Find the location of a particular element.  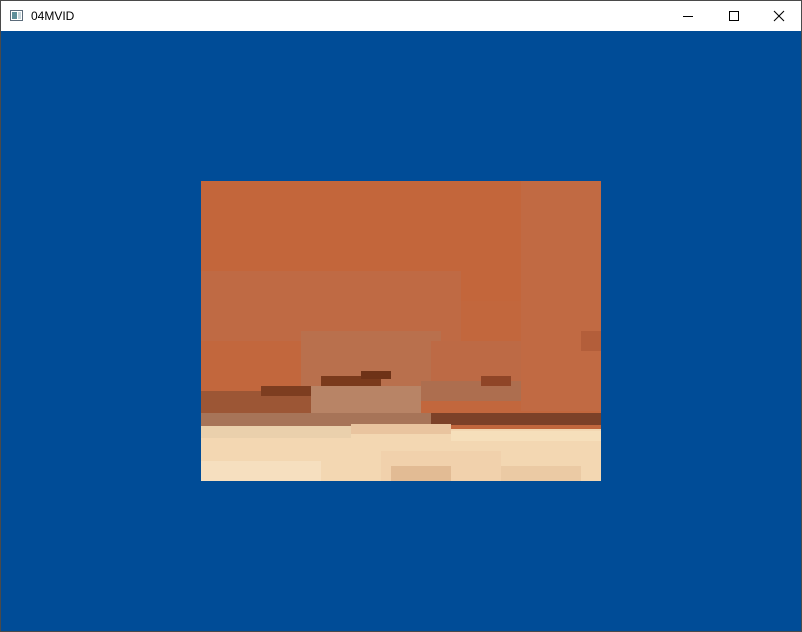

close-icon is located at coordinates (779, 16).